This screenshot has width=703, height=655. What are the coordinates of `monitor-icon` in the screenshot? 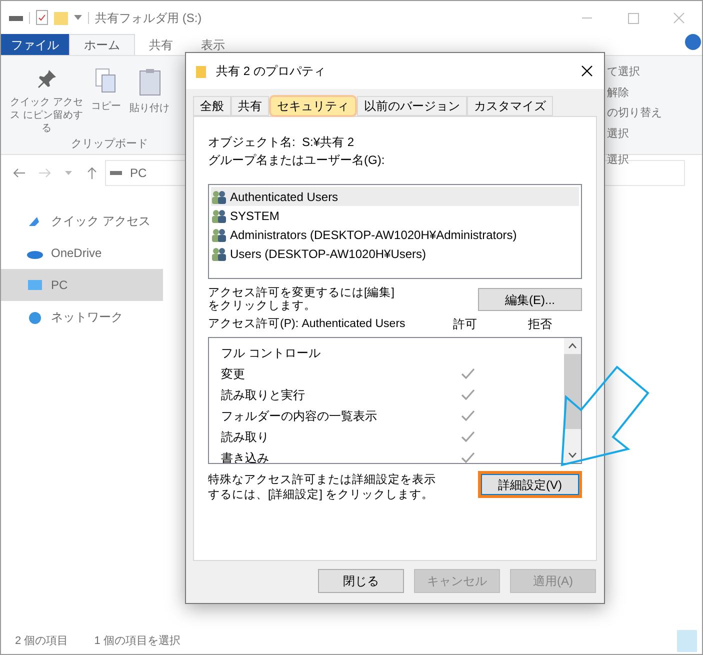 It's located at (35, 285).